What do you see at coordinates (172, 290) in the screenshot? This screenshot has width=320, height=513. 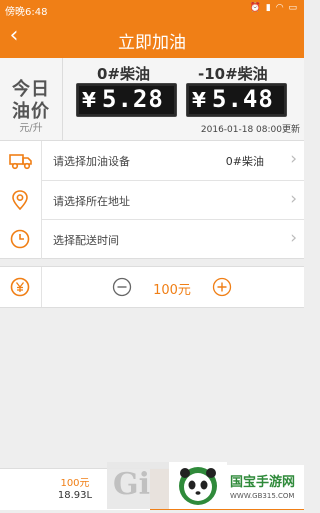 I see `amount-value: 100元` at bounding box center [172, 290].